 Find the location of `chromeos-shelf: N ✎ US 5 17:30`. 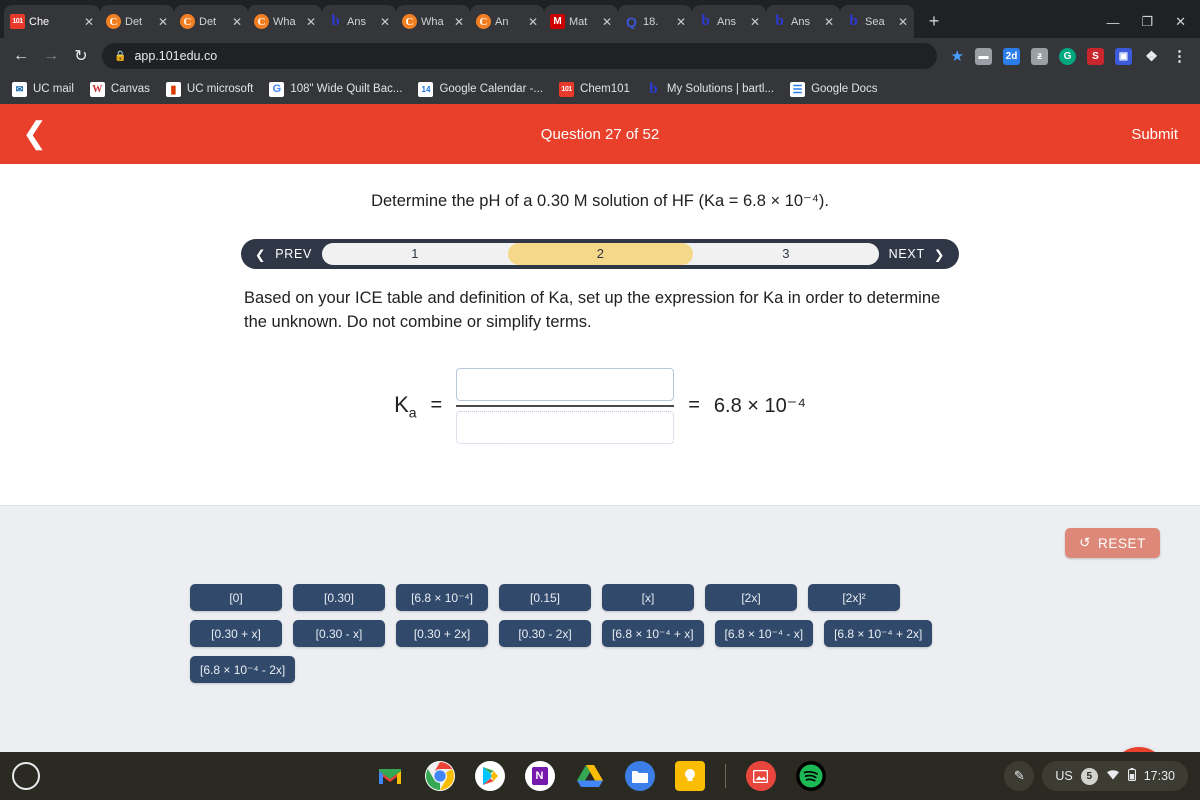

chromeos-shelf: N ✎ US 5 17:30 is located at coordinates (600, 776).